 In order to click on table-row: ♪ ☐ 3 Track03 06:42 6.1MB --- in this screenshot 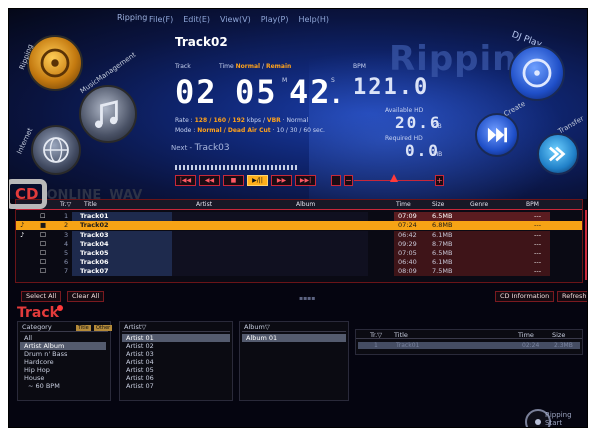, I will do `click(299, 235)`.